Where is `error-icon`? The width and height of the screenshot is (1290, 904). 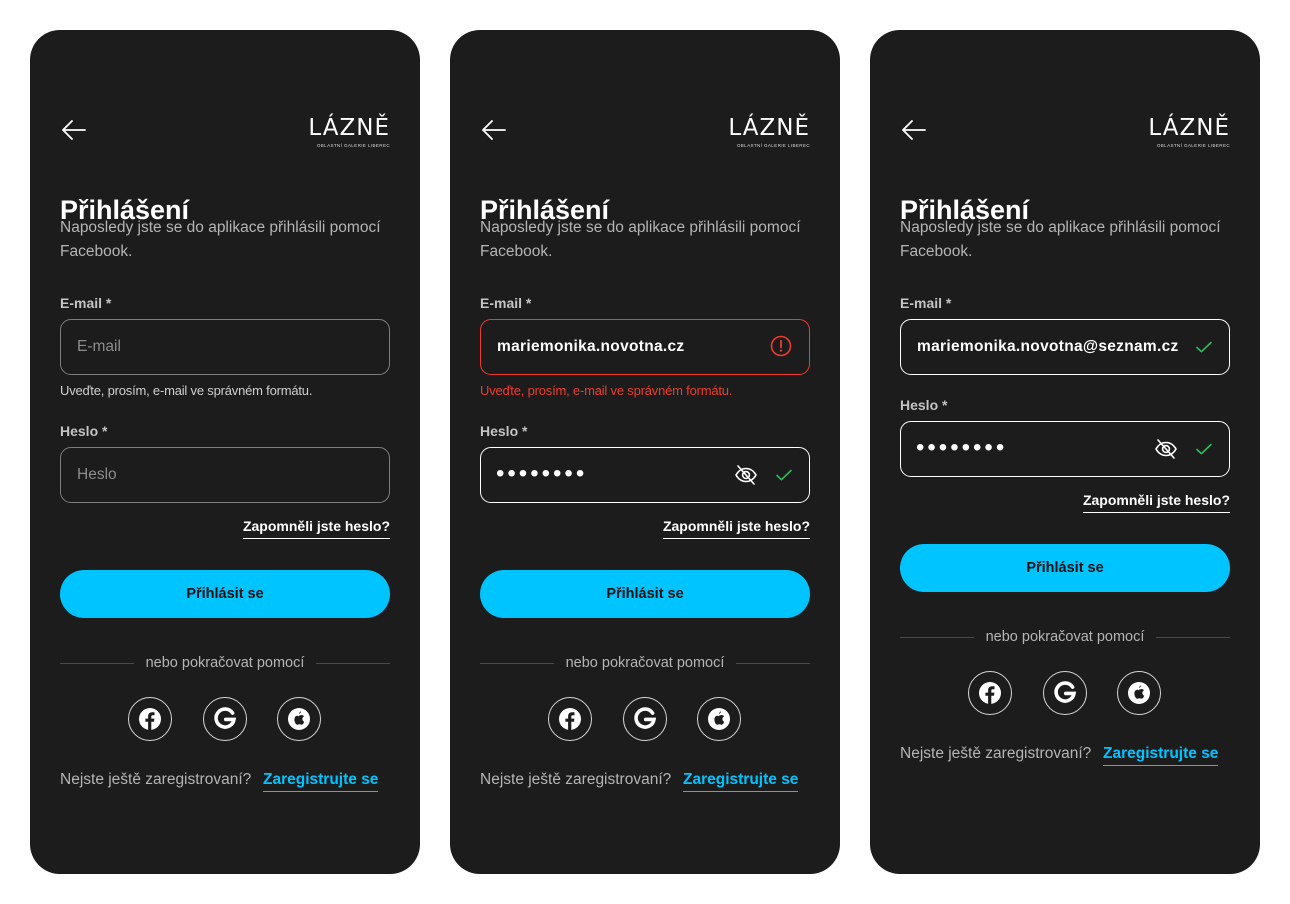
error-icon is located at coordinates (781, 346).